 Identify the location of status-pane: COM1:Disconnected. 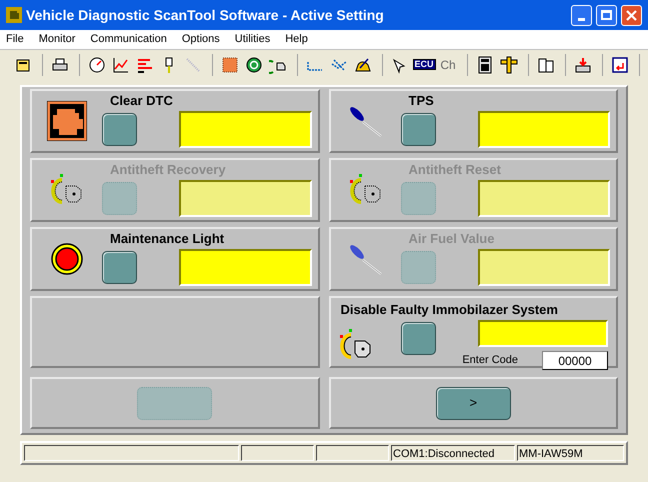
(453, 453).